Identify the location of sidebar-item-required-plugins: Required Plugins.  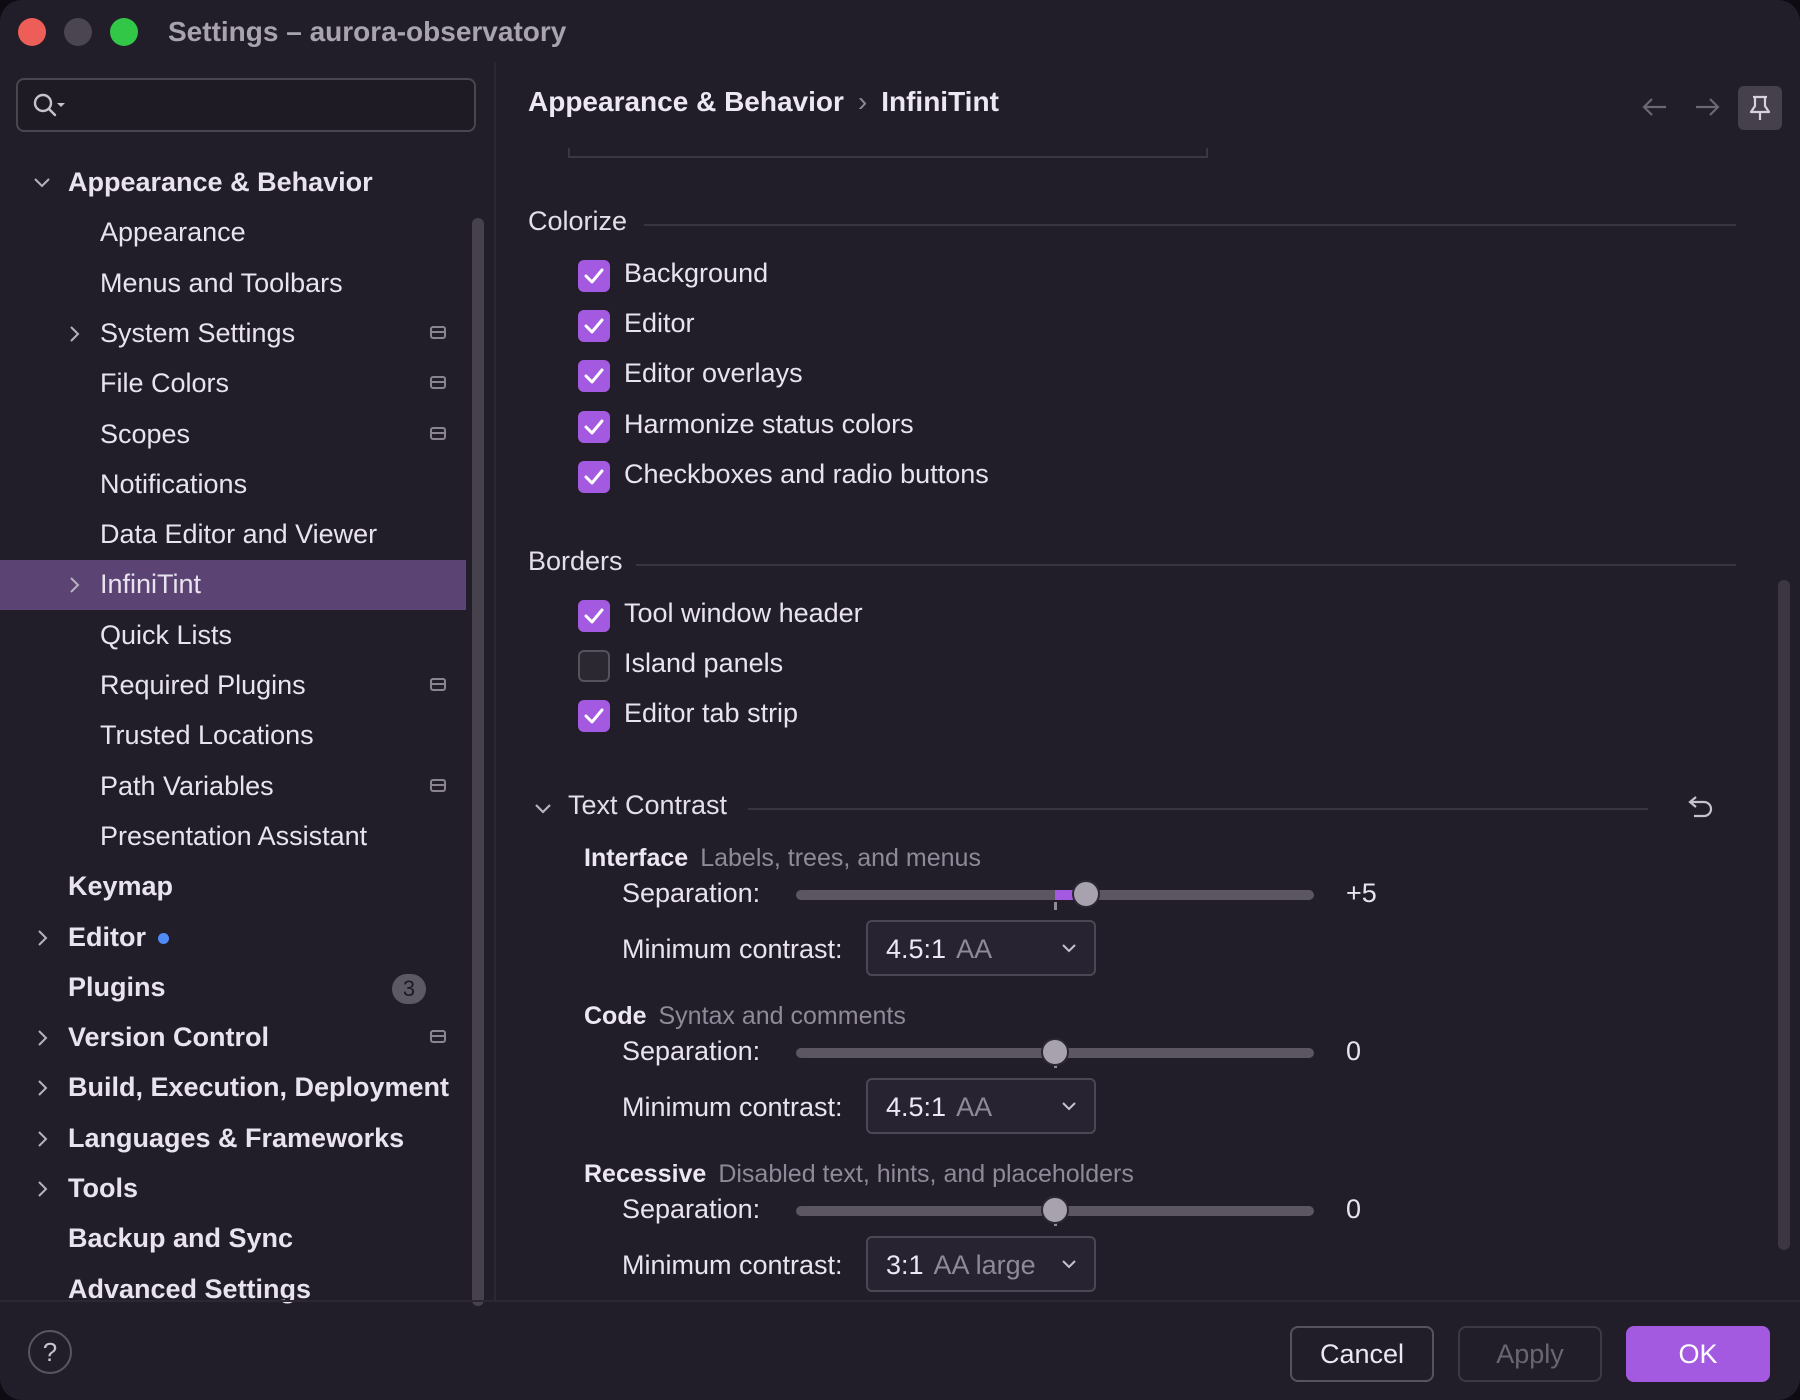
(233, 686).